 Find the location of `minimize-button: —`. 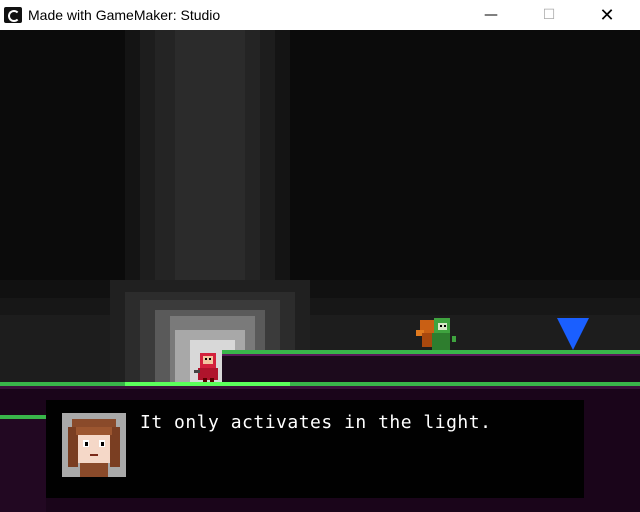

minimize-button: — is located at coordinates (491, 15).